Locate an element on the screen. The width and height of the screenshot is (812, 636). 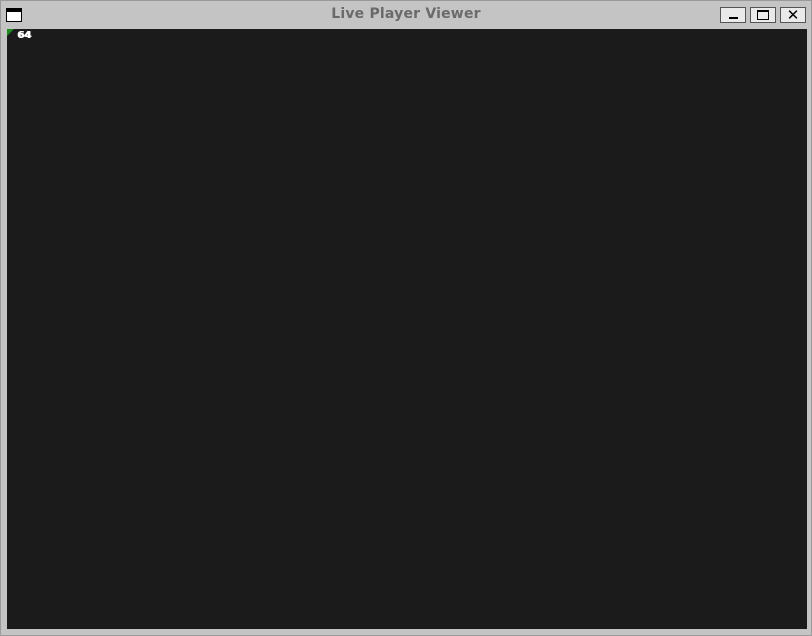
player-label: 64 is located at coordinates (25, 35).